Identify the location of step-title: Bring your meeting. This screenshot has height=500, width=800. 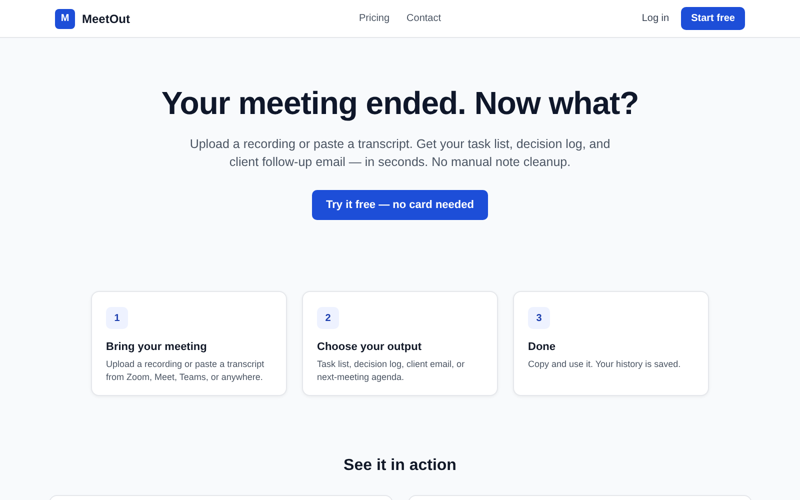
(157, 347).